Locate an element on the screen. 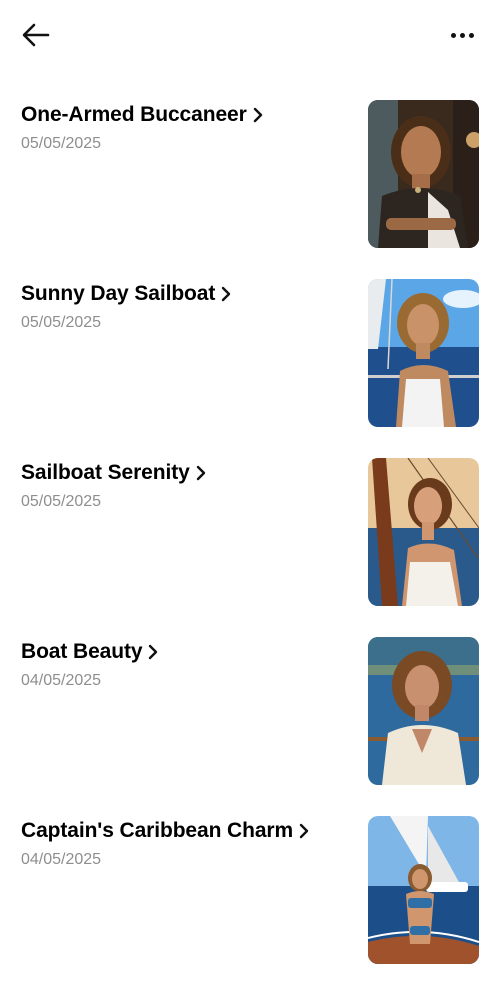 Image resolution: width=500 pixels, height=995 pixels. item-title-row: Captain's Caribbean Charm is located at coordinates (165, 831).